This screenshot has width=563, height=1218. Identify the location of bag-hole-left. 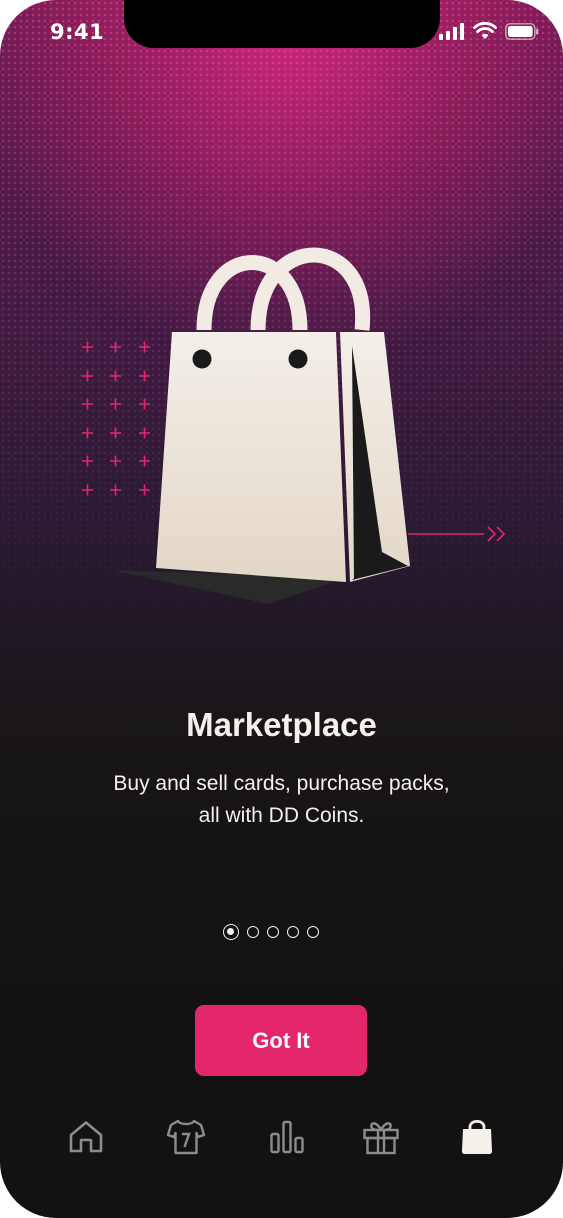
(202, 359).